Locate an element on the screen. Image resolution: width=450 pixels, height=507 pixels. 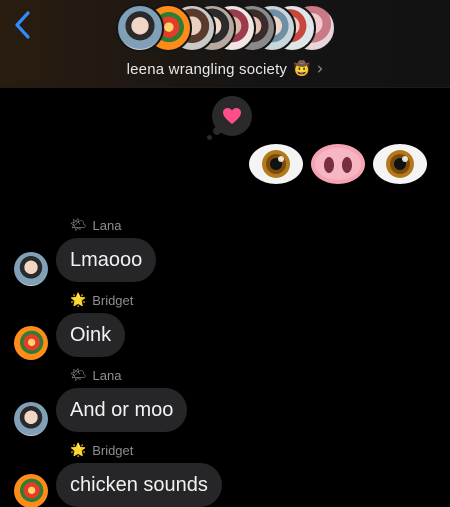
group-avatars is located at coordinates (226, 29).